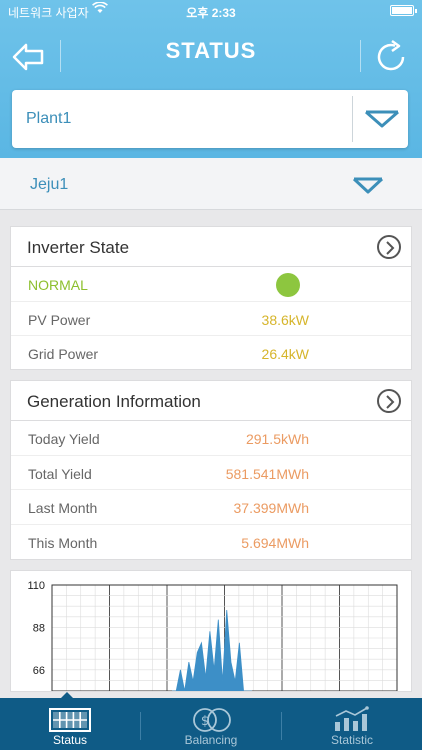 This screenshot has width=422, height=750. I want to click on generation-area-series, so click(212, 650).